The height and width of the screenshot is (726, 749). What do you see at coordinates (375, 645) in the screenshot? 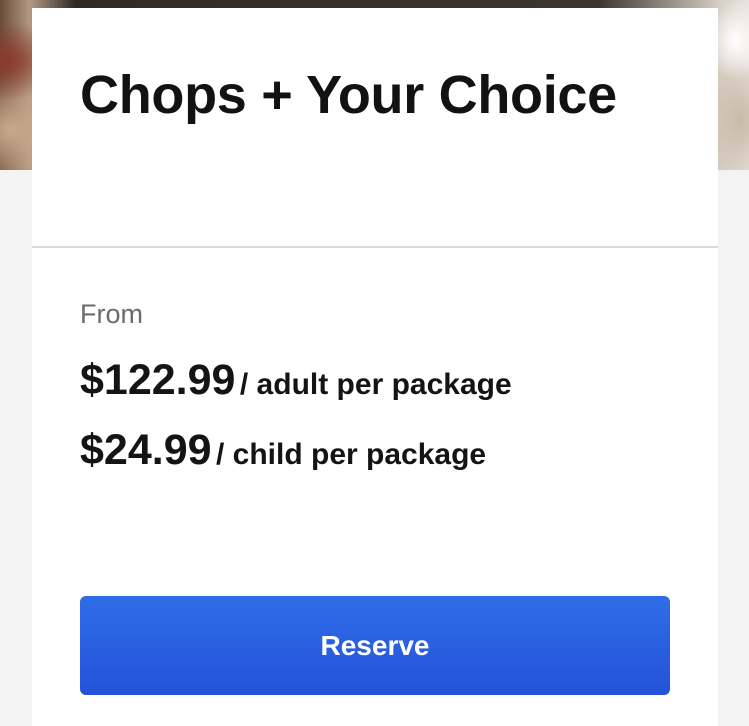
I see `reserve-button: Reserve` at bounding box center [375, 645].